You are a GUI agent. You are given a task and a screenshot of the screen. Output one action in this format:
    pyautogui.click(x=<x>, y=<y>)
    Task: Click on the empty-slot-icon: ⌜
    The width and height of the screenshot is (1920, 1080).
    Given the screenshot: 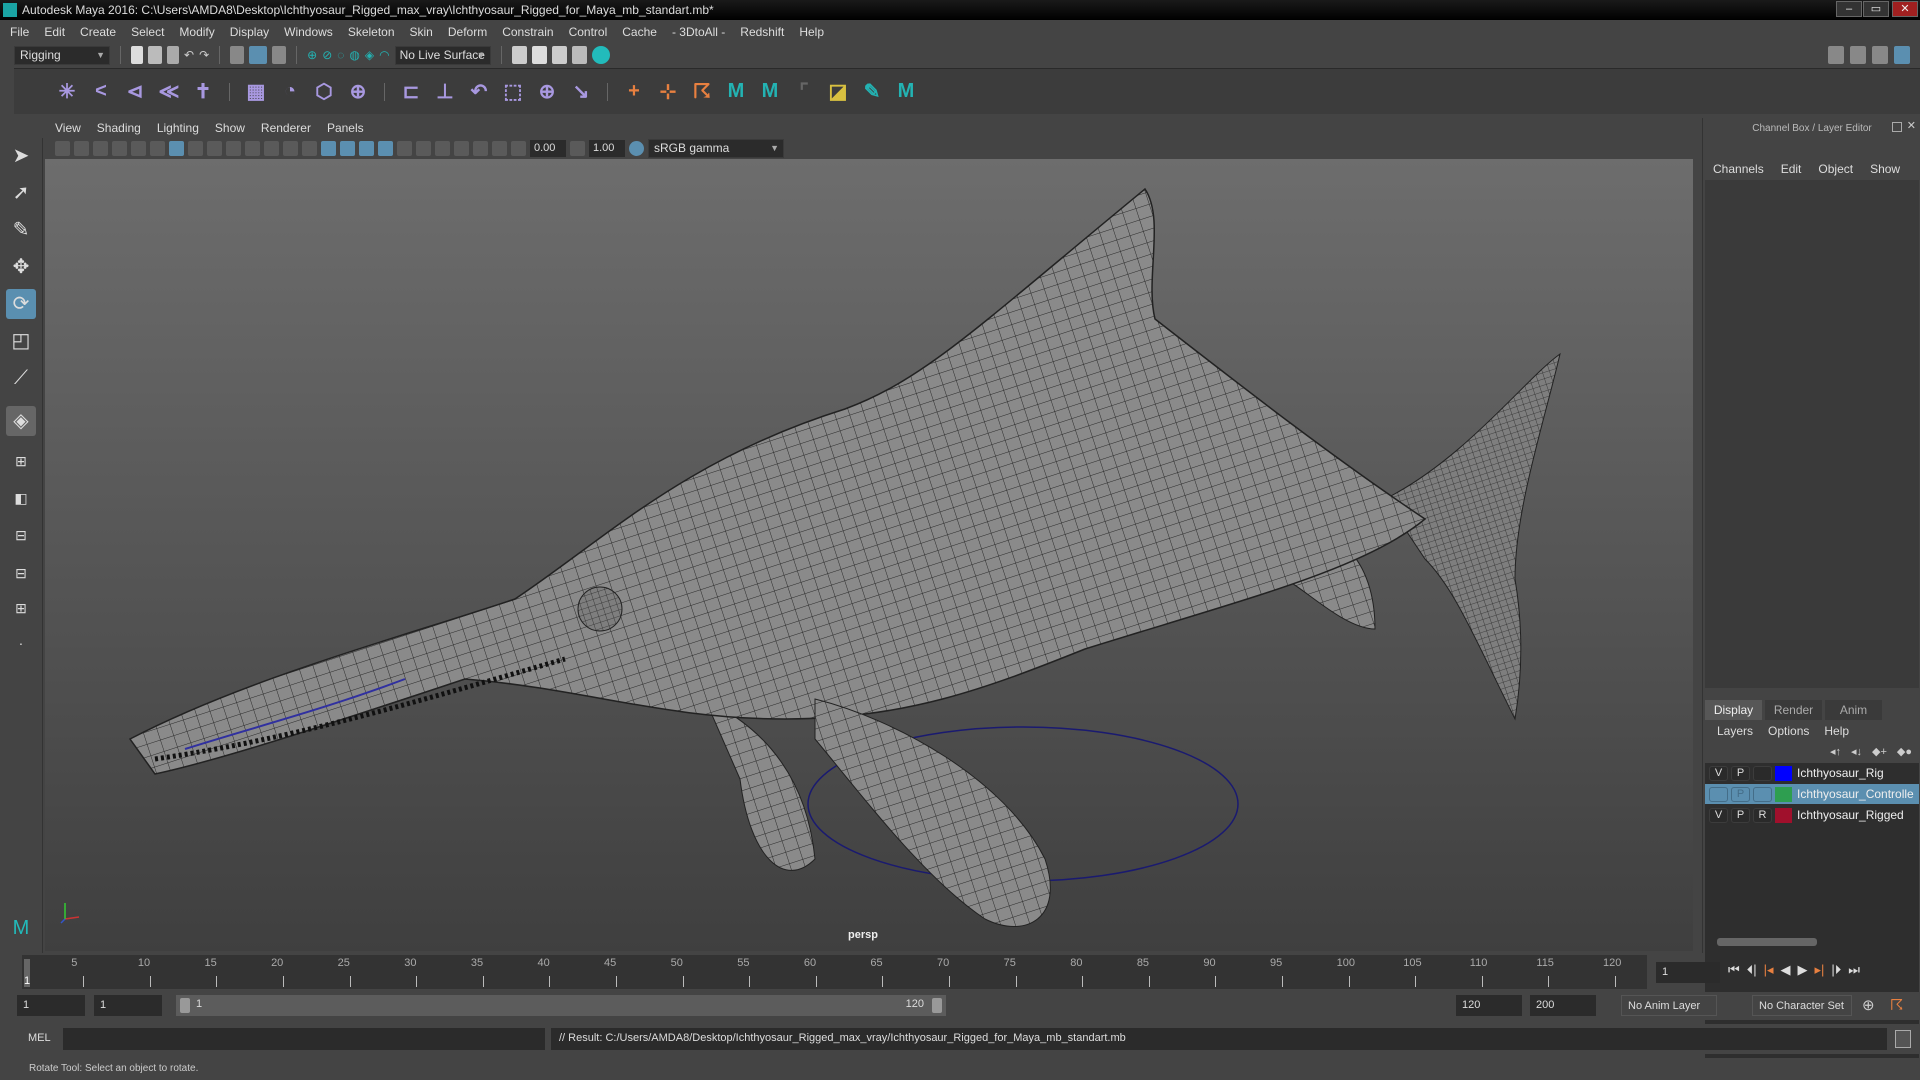 What is the action you would take?
    pyautogui.click(x=804, y=92)
    